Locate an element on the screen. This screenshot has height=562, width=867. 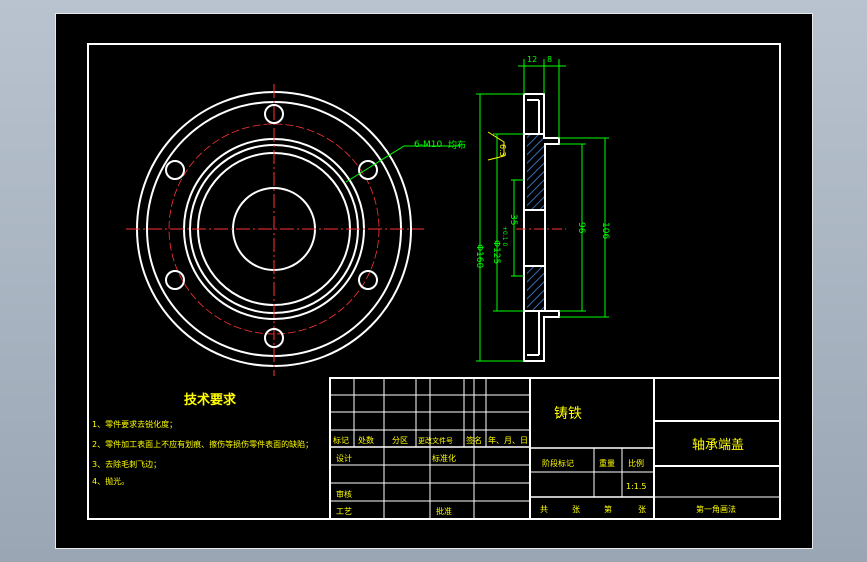
sheet-unit-2: 张 is located at coordinates (642, 509).